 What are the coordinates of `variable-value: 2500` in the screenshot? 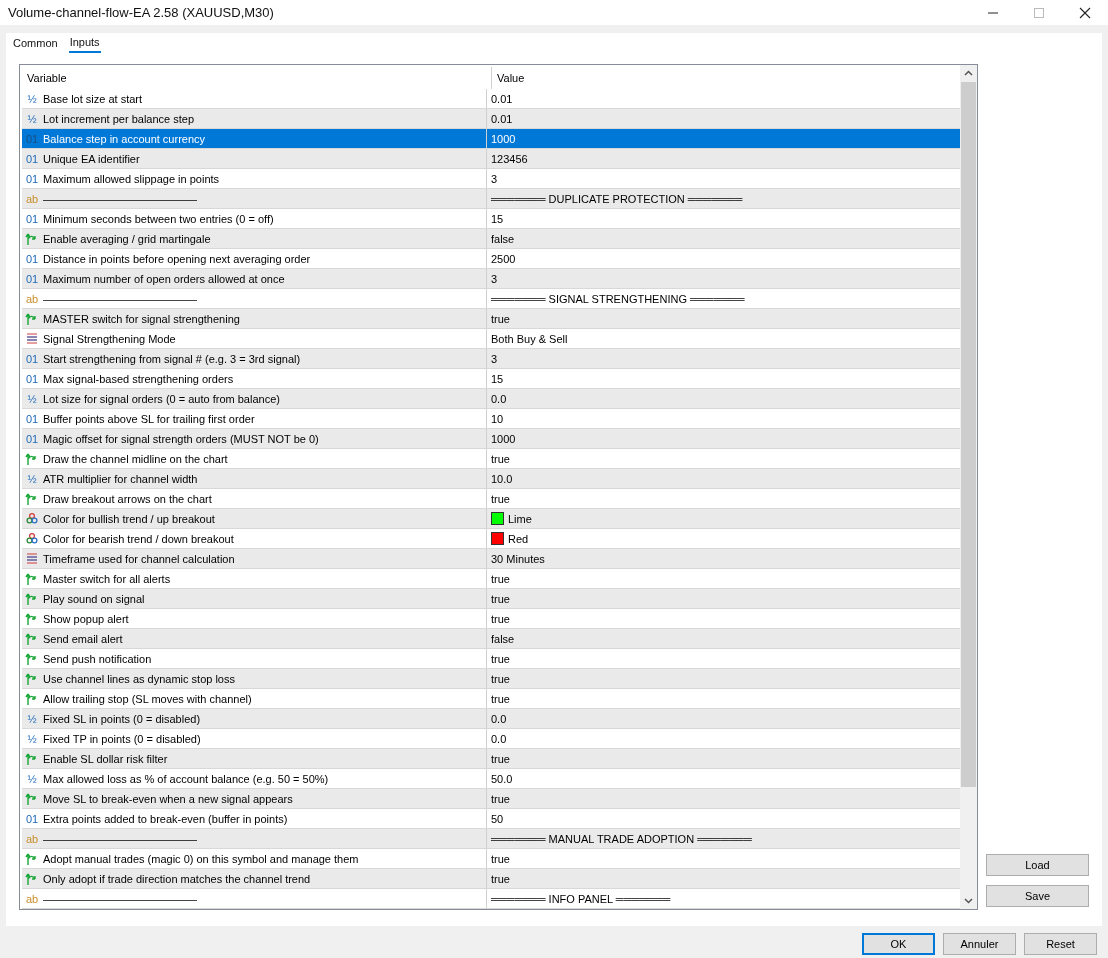 It's located at (503, 258).